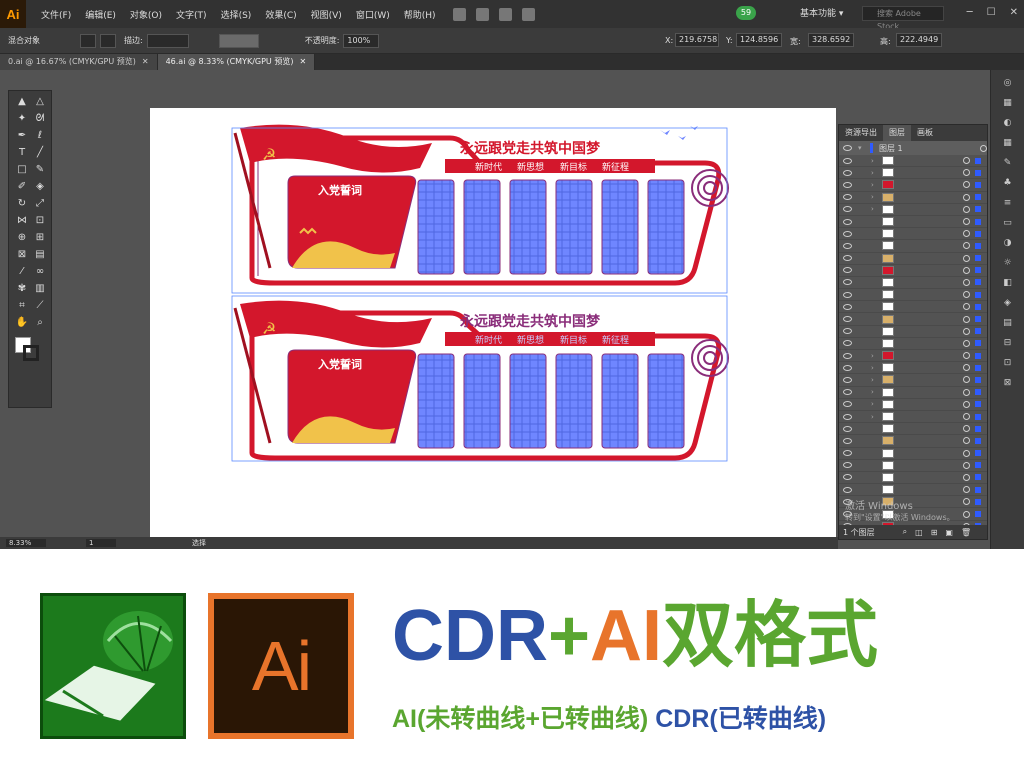  Describe the element at coordinates (905, 532) in the screenshot. I see `locate-object-icon: ⌕` at that location.